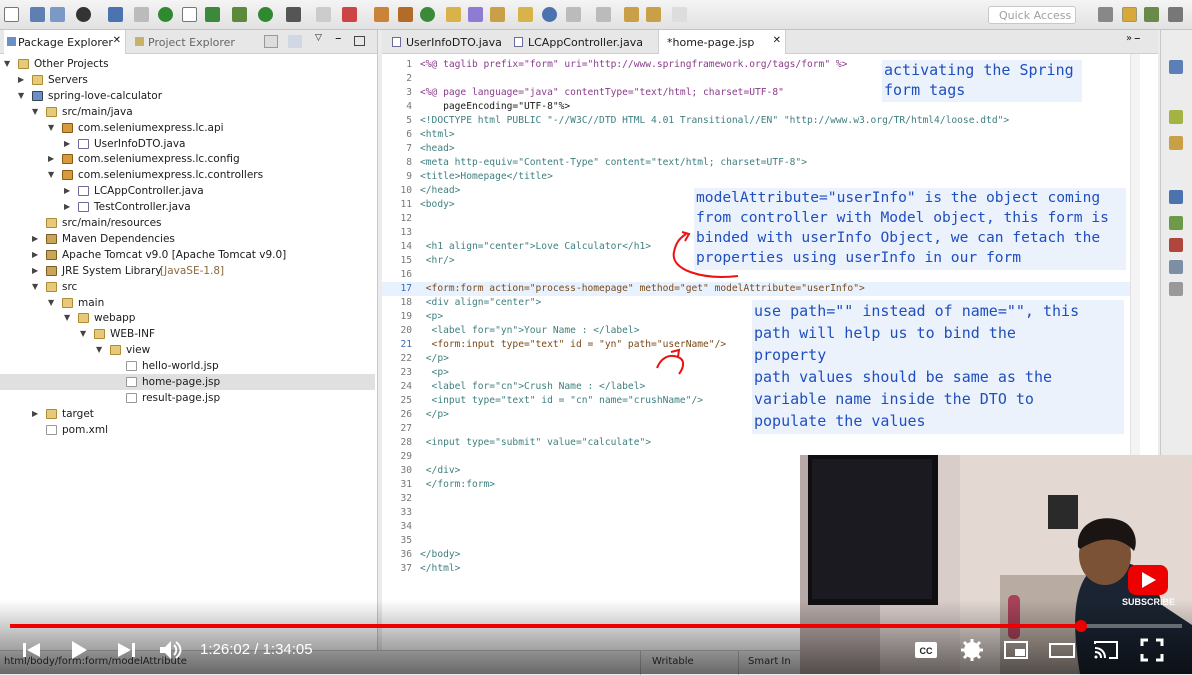  I want to click on link-with-editor-icon, so click(295, 41).